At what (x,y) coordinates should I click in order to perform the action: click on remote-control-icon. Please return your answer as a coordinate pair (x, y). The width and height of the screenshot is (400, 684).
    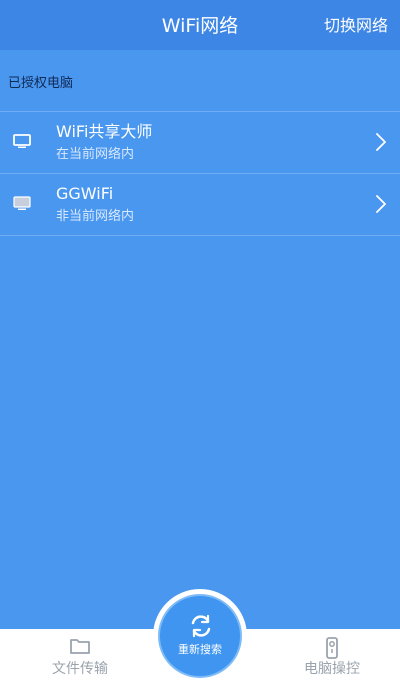
    Looking at the image, I should click on (332, 648).